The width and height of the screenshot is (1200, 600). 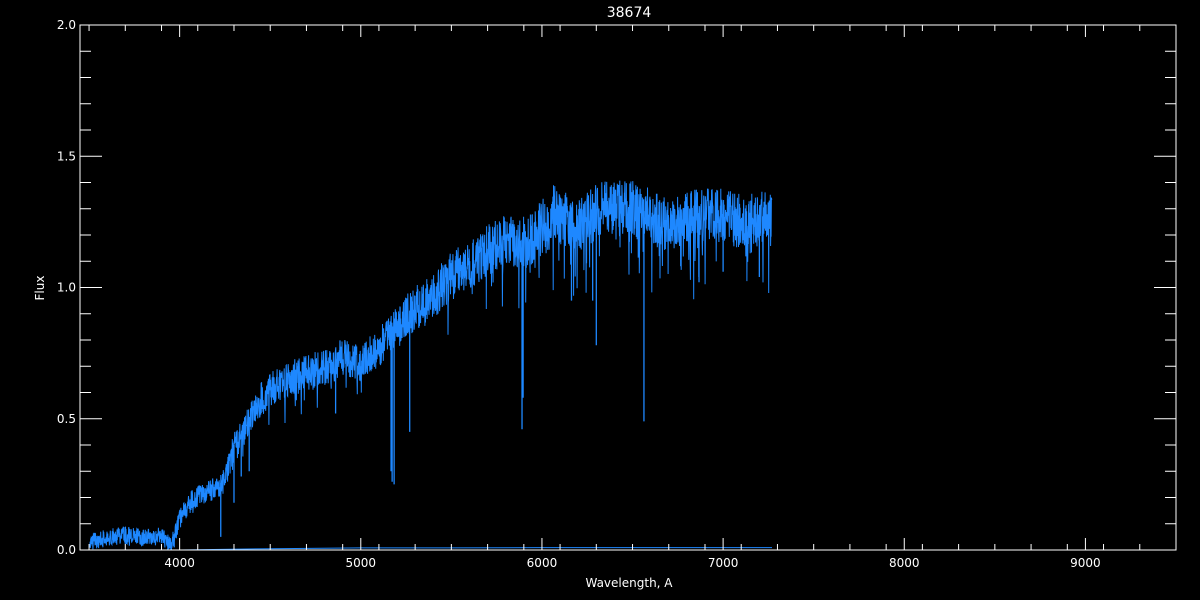 What do you see at coordinates (179, 563) in the screenshot?
I see `x-tick-label: 4000` at bounding box center [179, 563].